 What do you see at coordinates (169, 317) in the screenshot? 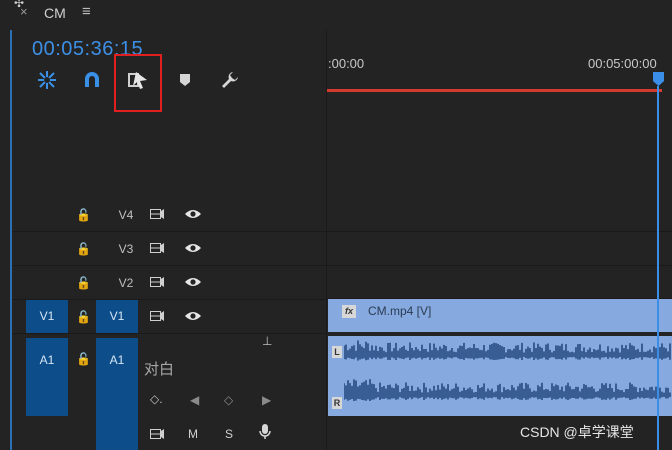
I see `track-header-v1: V1 🔓 V1` at bounding box center [169, 317].